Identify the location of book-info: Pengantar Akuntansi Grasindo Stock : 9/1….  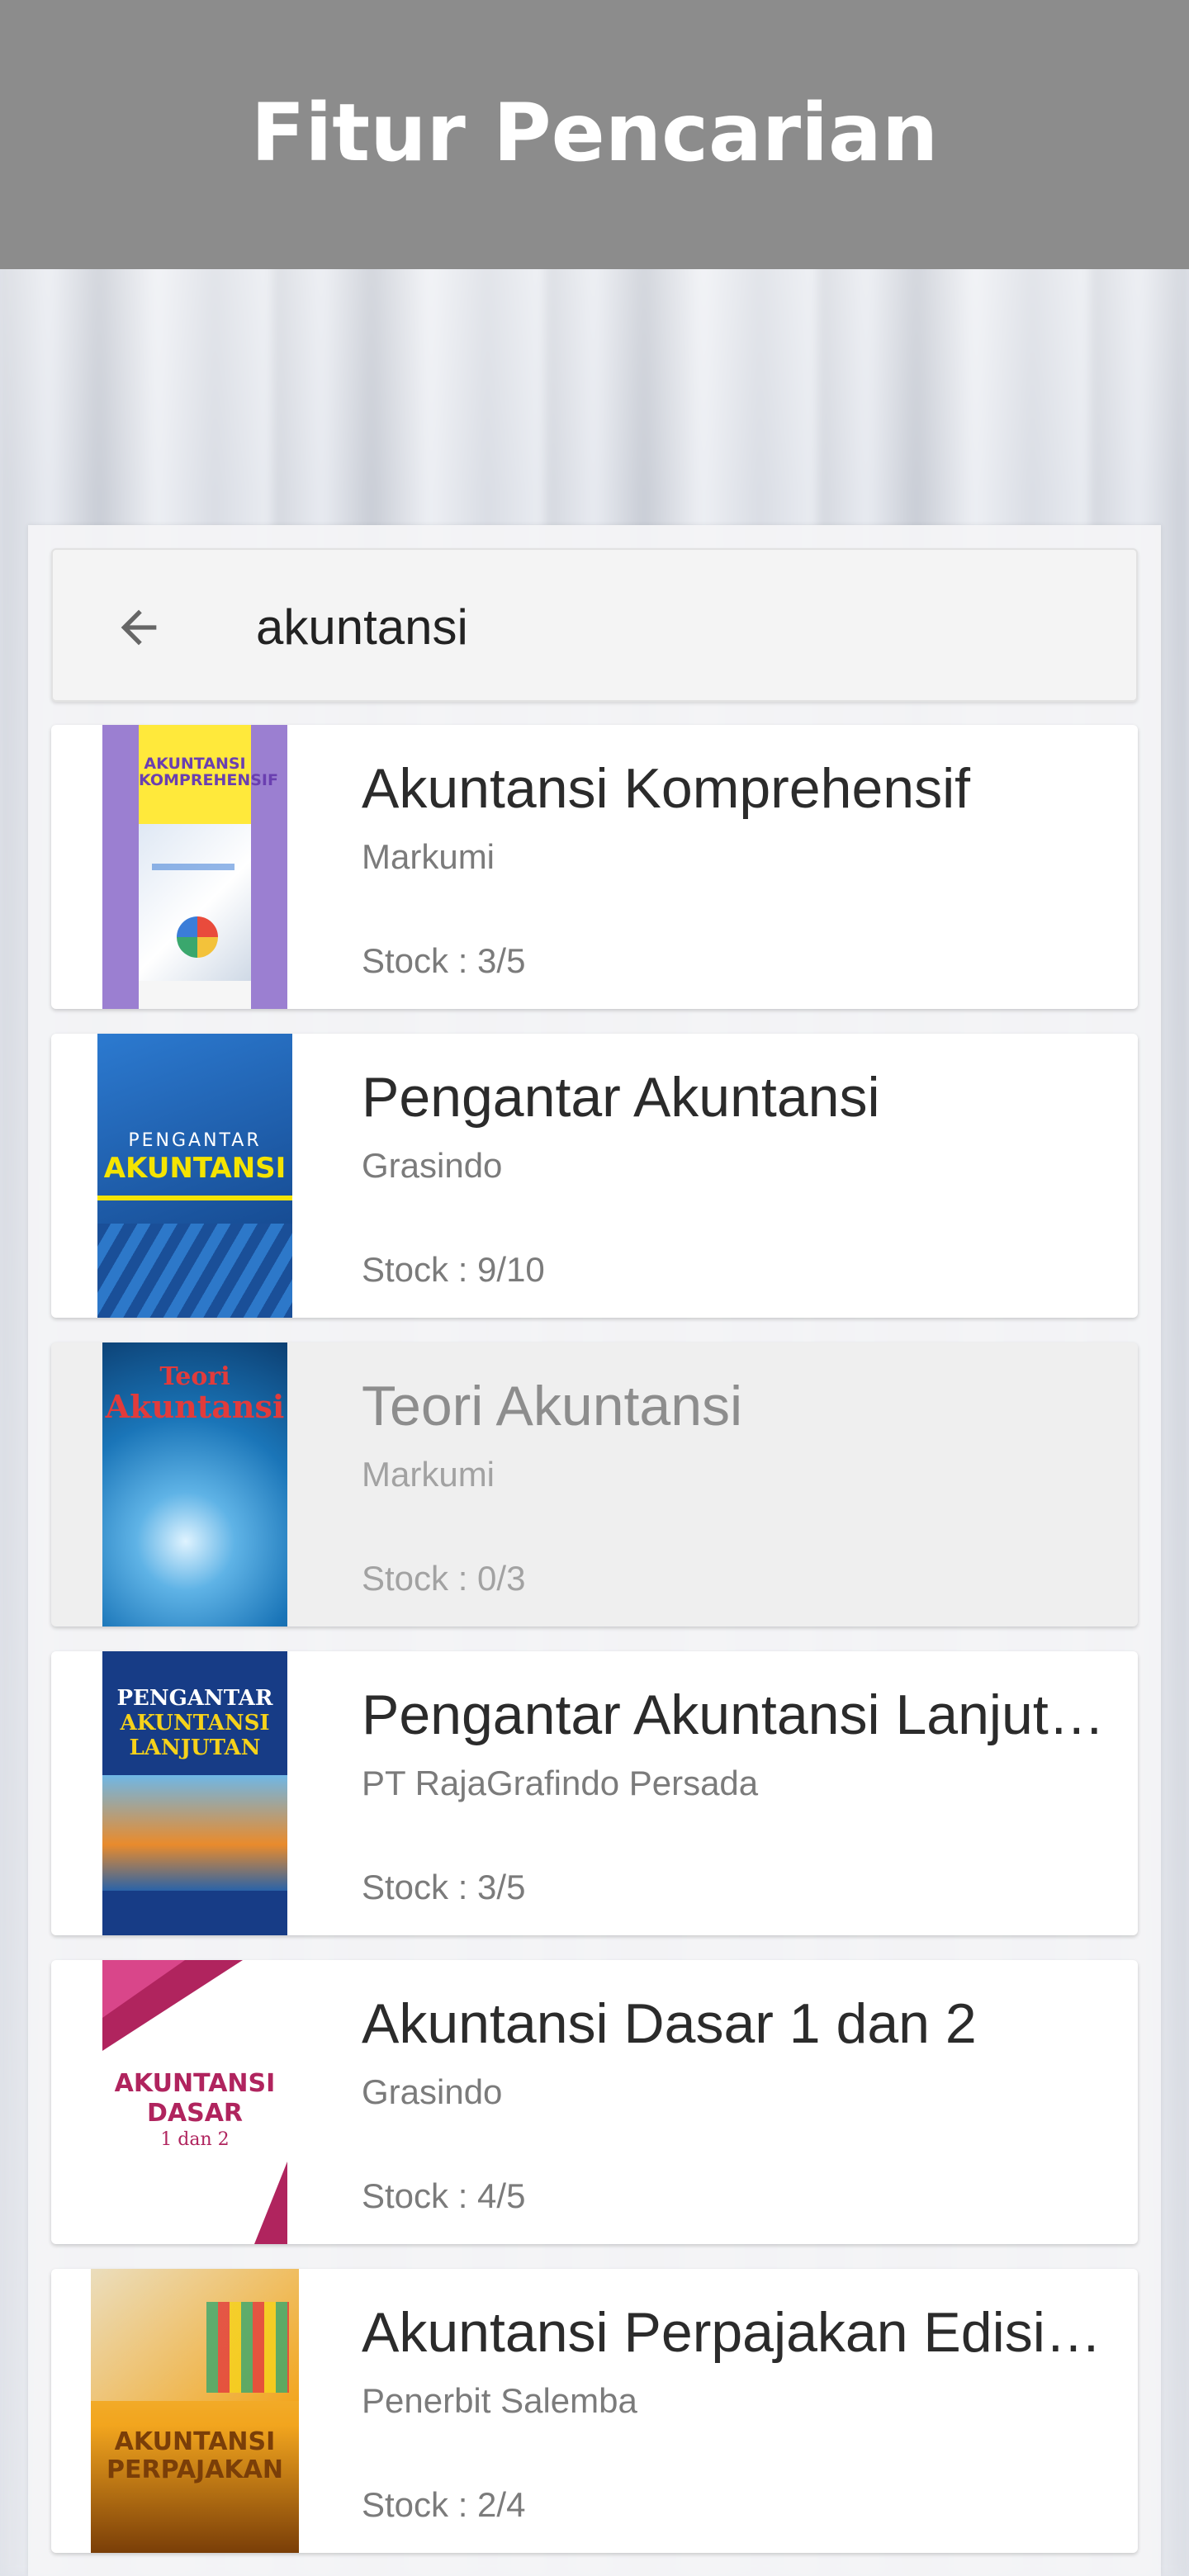
(733, 1176).